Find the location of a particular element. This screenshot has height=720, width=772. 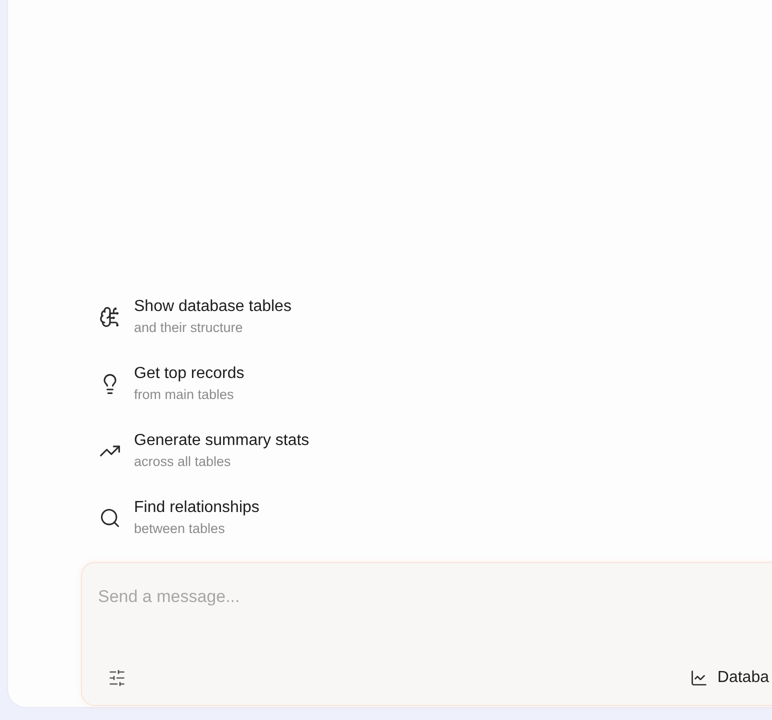

suggestion-subtitle: and their structure is located at coordinates (189, 328).